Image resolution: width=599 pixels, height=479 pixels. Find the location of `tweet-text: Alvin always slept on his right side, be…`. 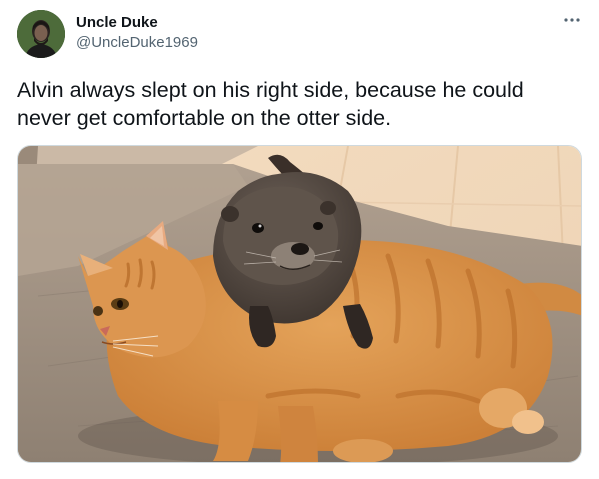

tweet-text: Alvin always slept on his right side, be… is located at coordinates (270, 104).